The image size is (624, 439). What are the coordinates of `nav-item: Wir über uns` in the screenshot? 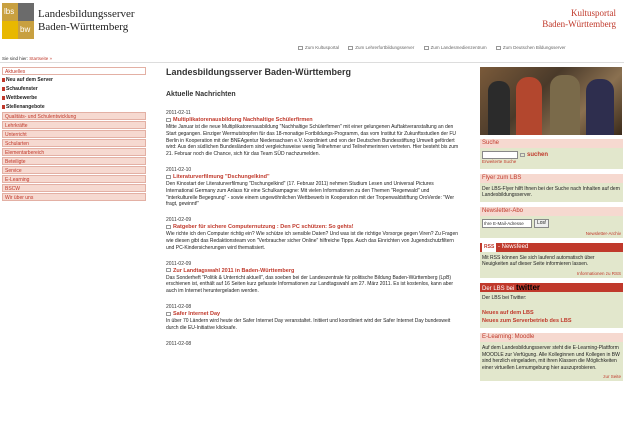 It's located at (74, 197).